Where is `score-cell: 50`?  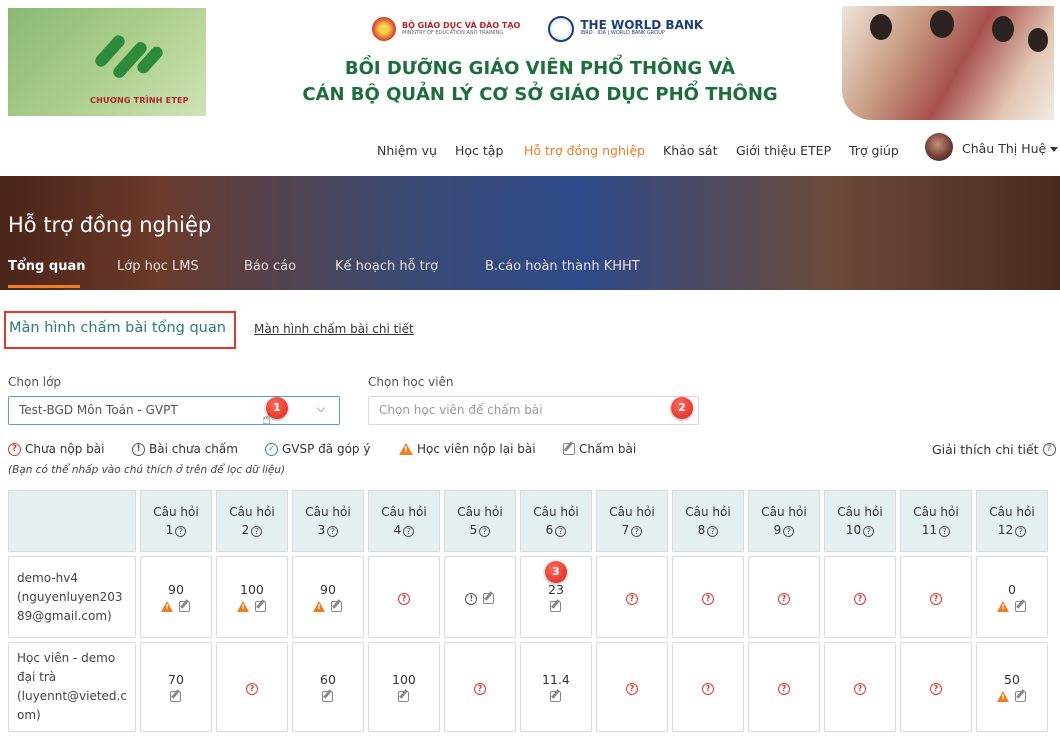 score-cell: 50 is located at coordinates (1011, 687).